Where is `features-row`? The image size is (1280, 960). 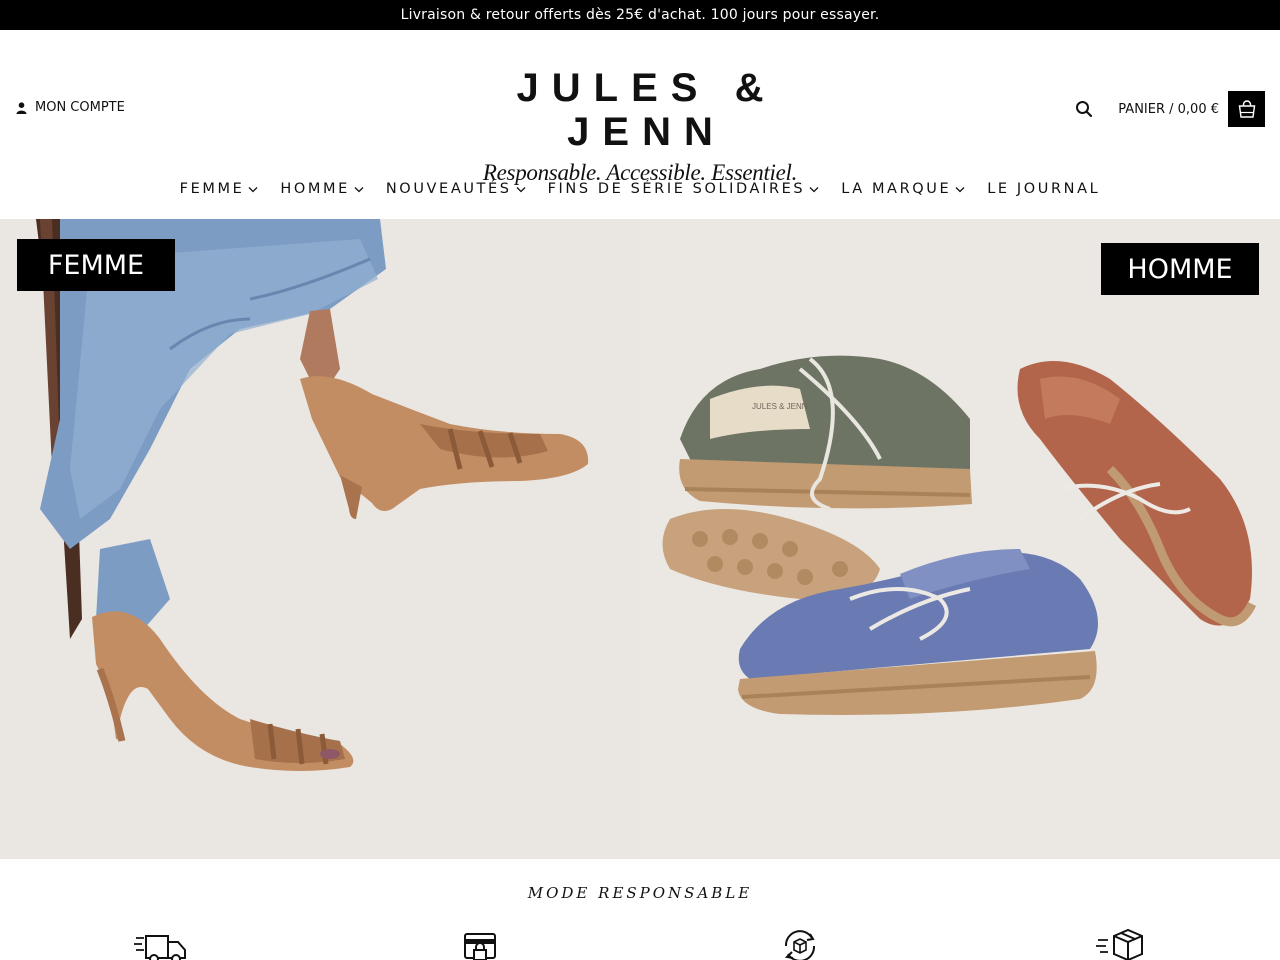 features-row is located at coordinates (640, 943).